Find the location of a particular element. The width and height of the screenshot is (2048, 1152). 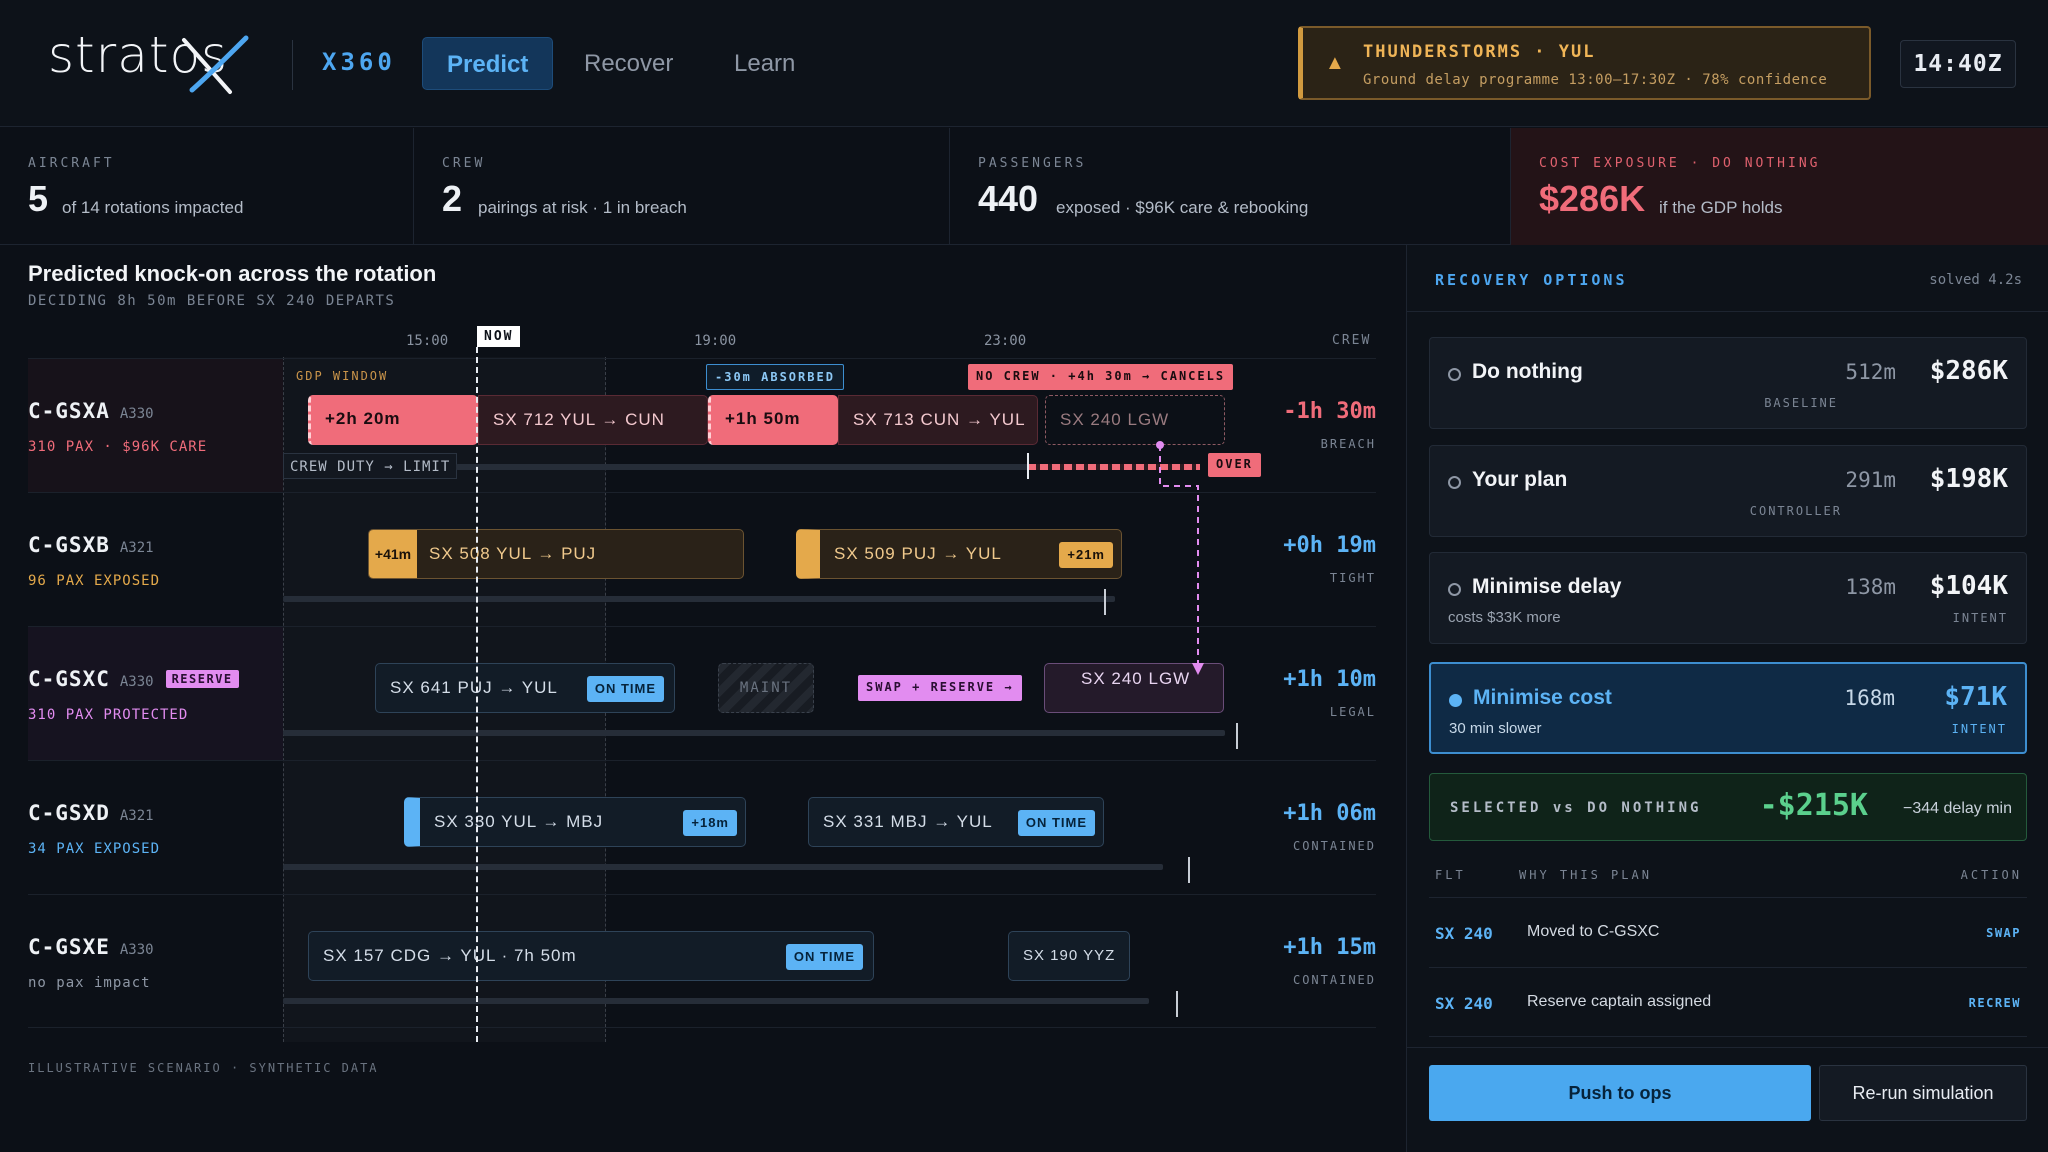

kpi-value: 5 is located at coordinates (38, 198).